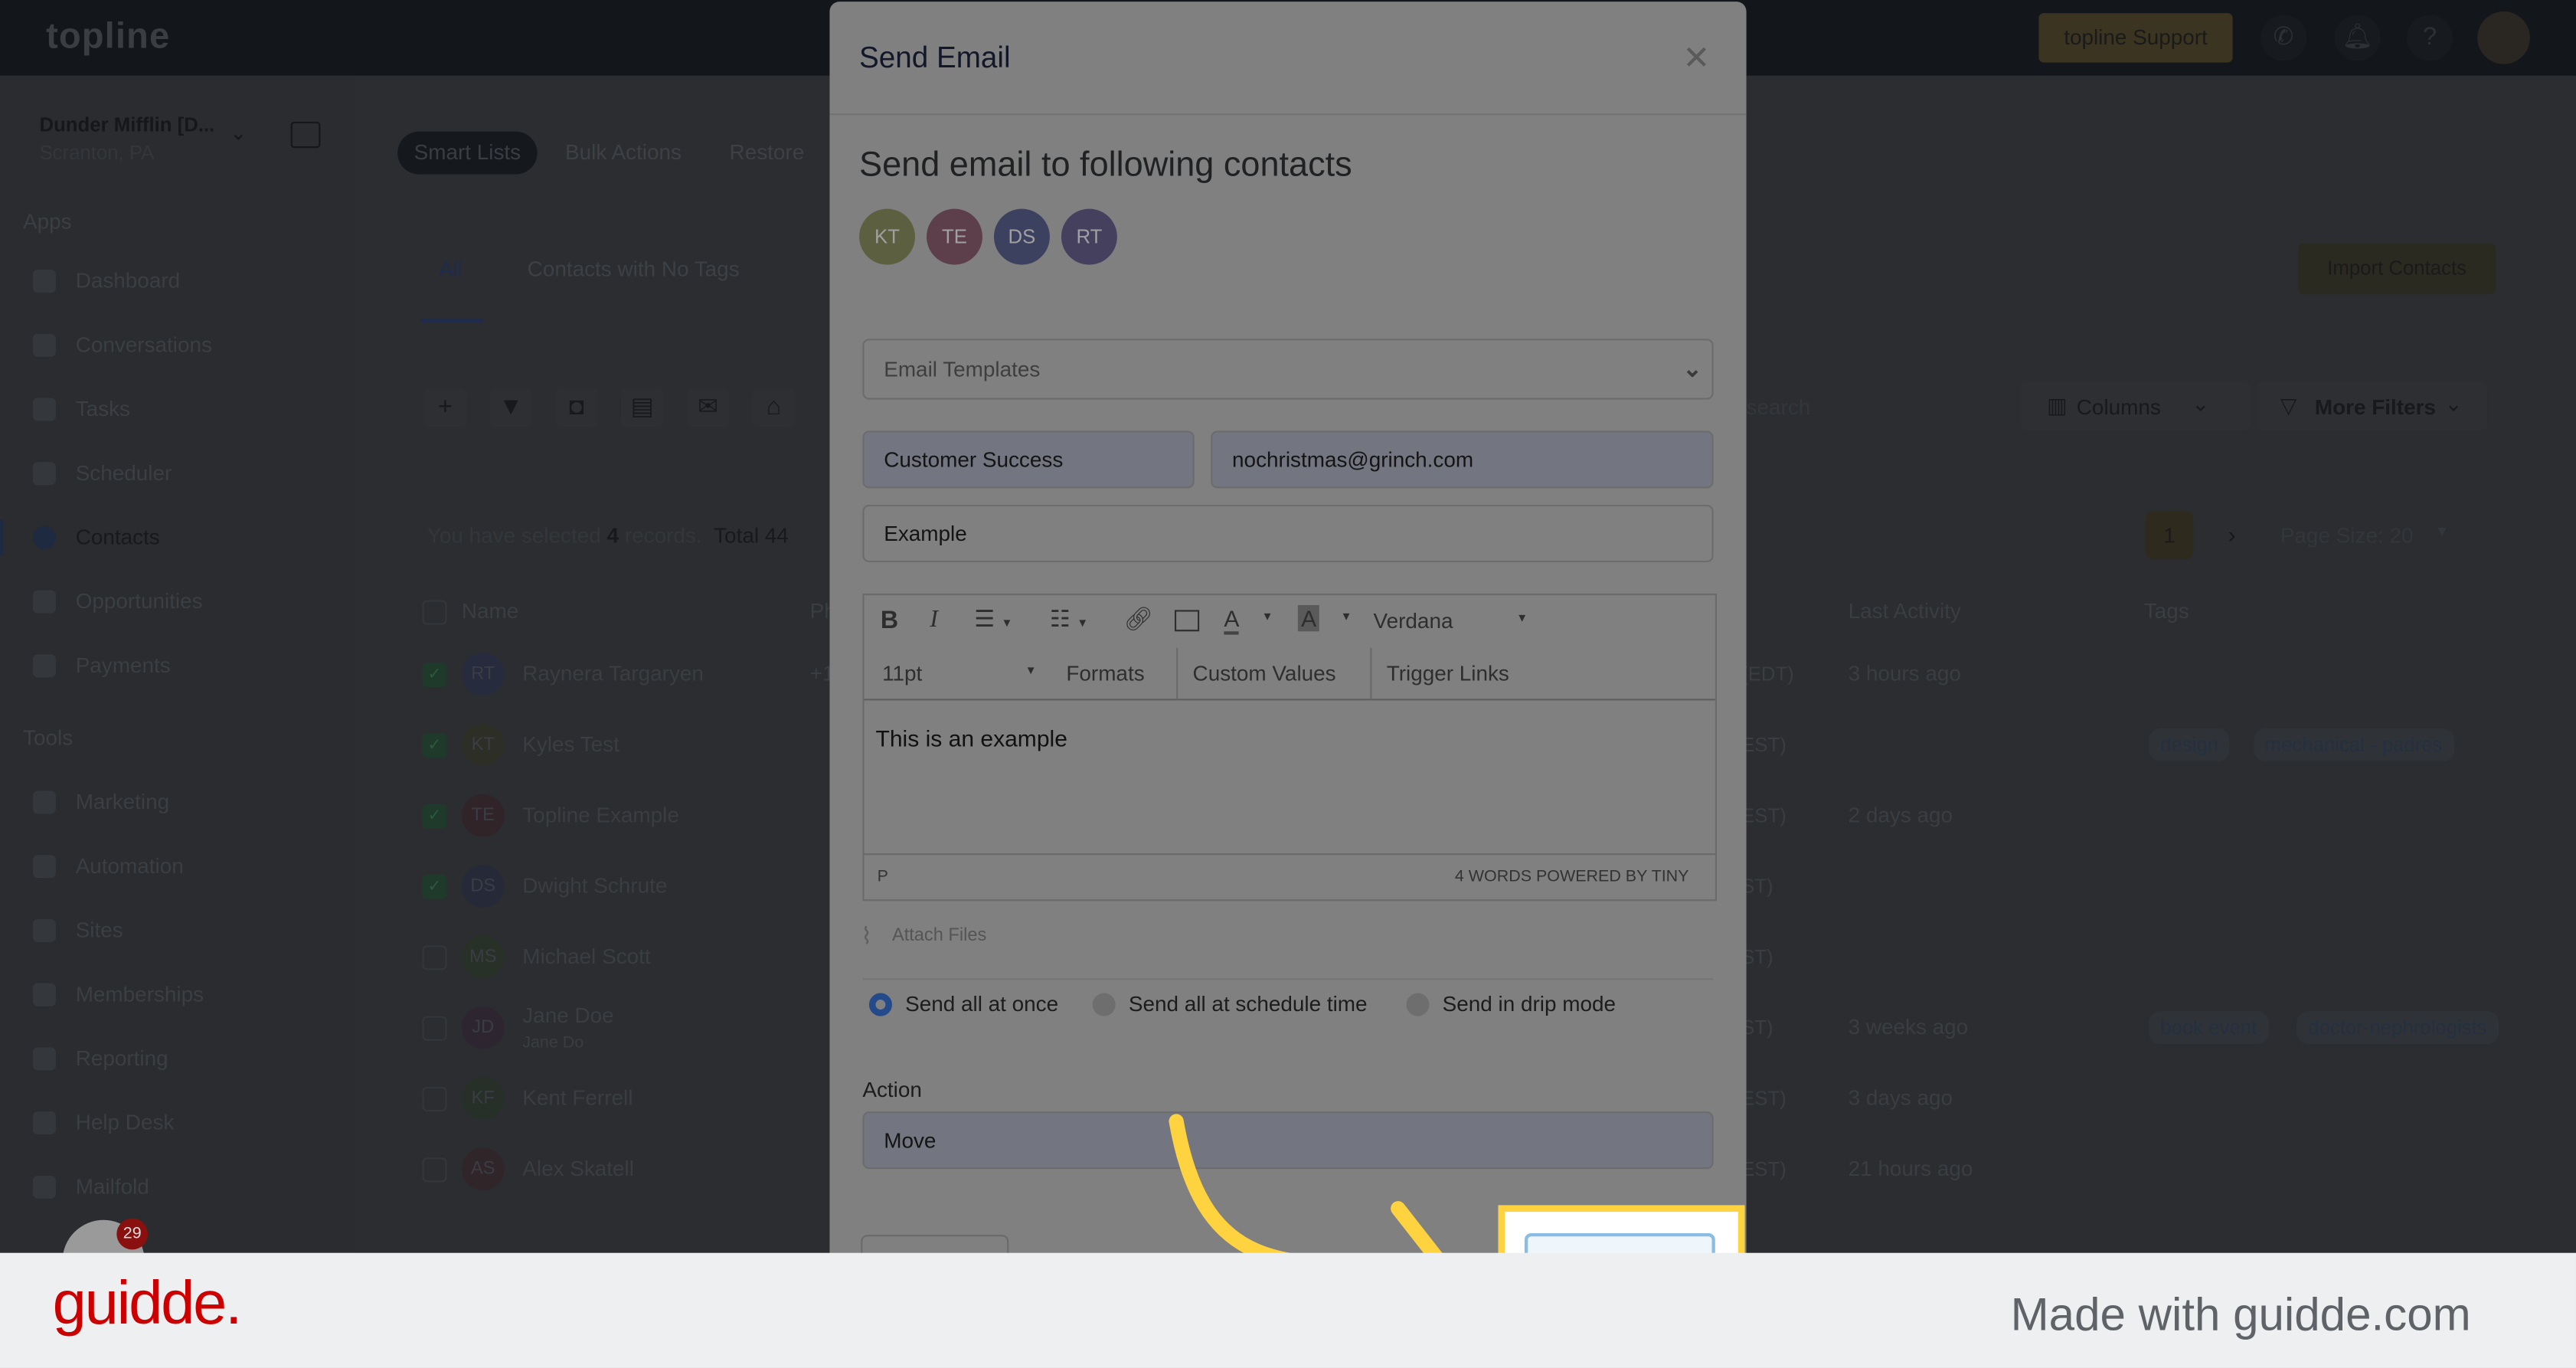  Describe the element at coordinates (147, 1303) in the screenshot. I see `guidde-logo: guidde.` at that location.